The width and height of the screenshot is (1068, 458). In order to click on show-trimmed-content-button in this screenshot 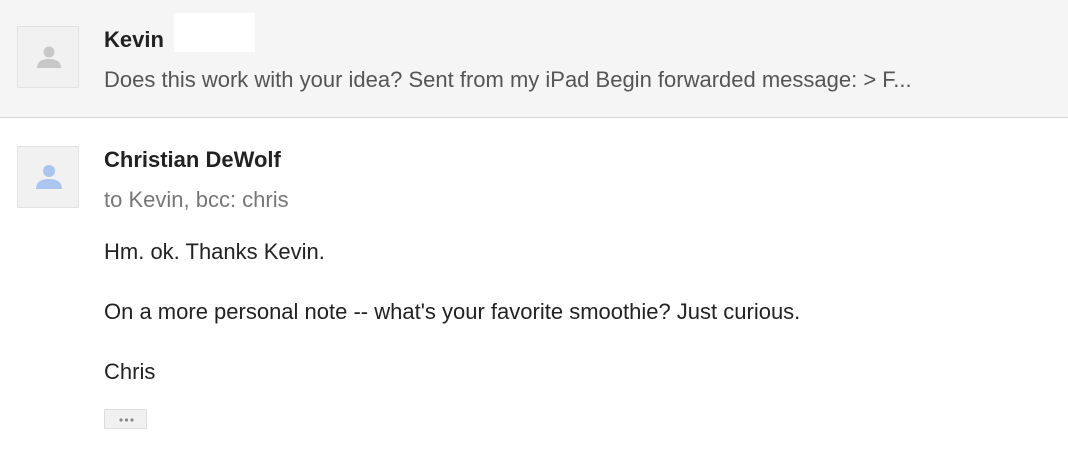, I will do `click(125, 419)`.